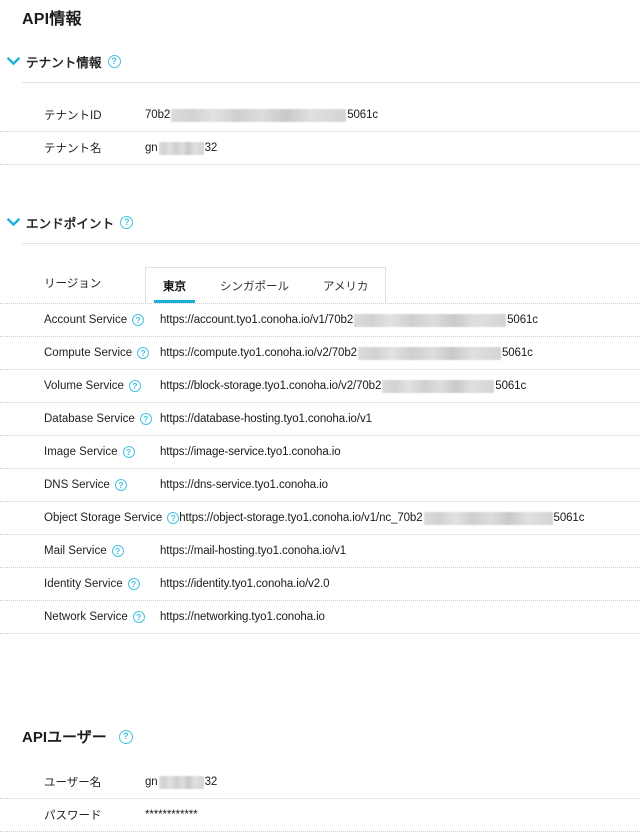 The width and height of the screenshot is (640, 838). Describe the element at coordinates (257, 320) in the screenshot. I see `value-prefix: https://account.tyo1.conoha.io/v1/70b2` at that location.